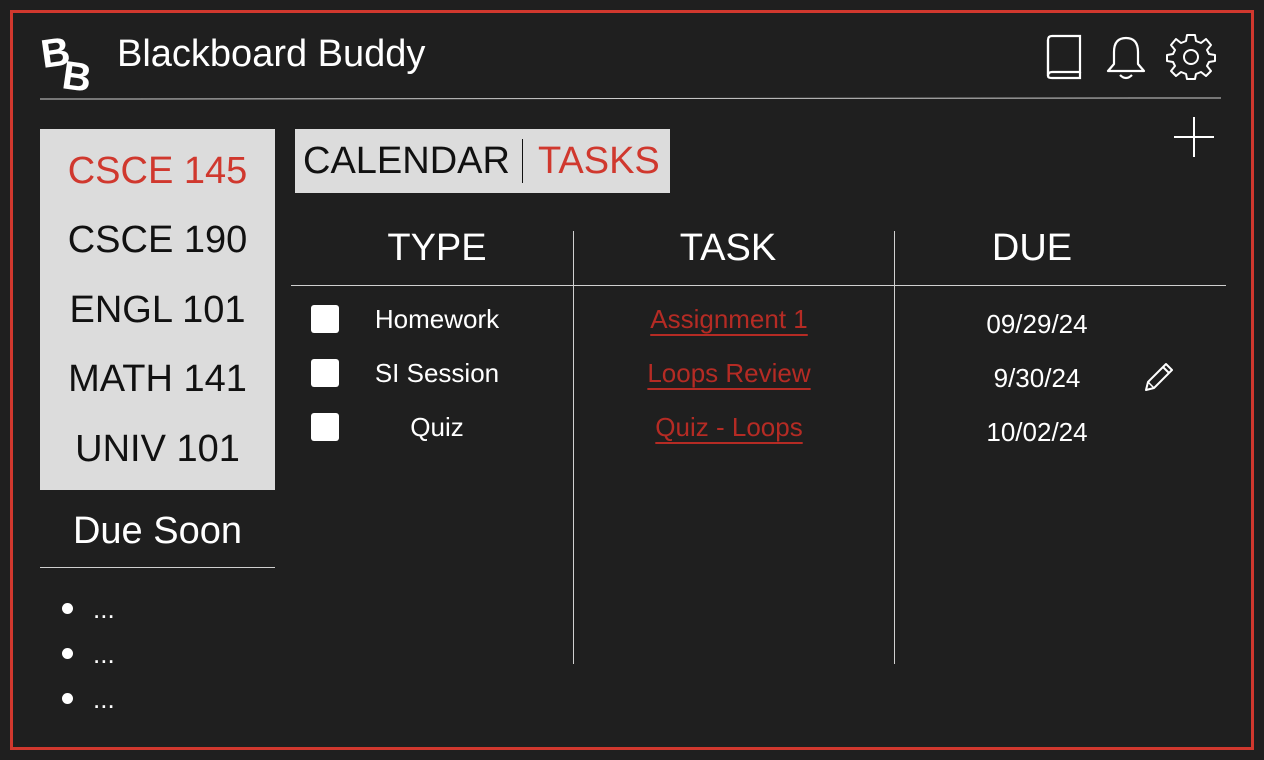 The image size is (1264, 760). I want to click on task-type: Homework, so click(437, 319).